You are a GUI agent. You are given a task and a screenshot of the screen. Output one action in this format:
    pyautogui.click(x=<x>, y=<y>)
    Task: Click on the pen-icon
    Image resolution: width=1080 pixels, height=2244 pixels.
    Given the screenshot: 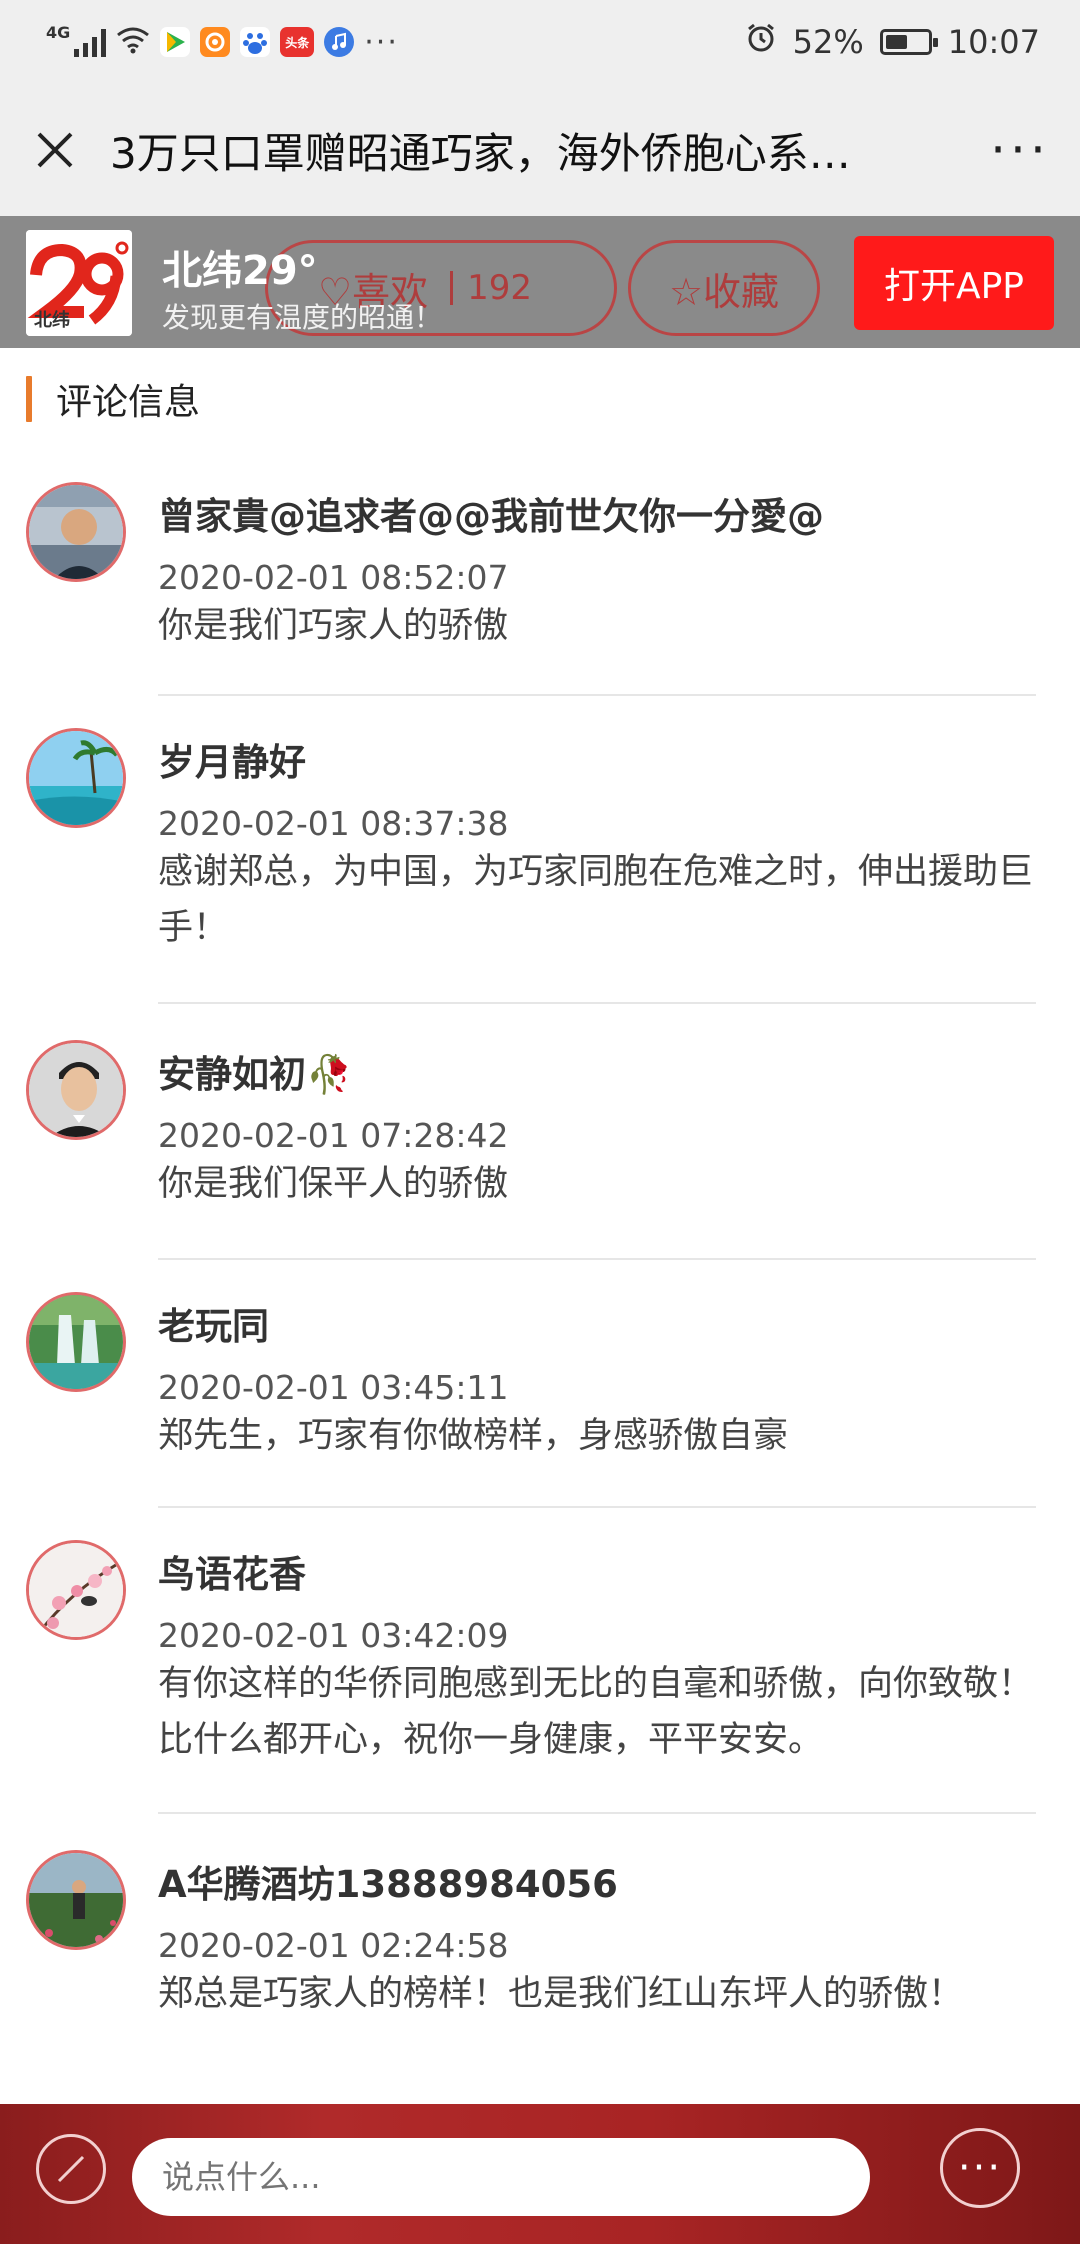 What is the action you would take?
    pyautogui.click(x=71, y=2169)
    